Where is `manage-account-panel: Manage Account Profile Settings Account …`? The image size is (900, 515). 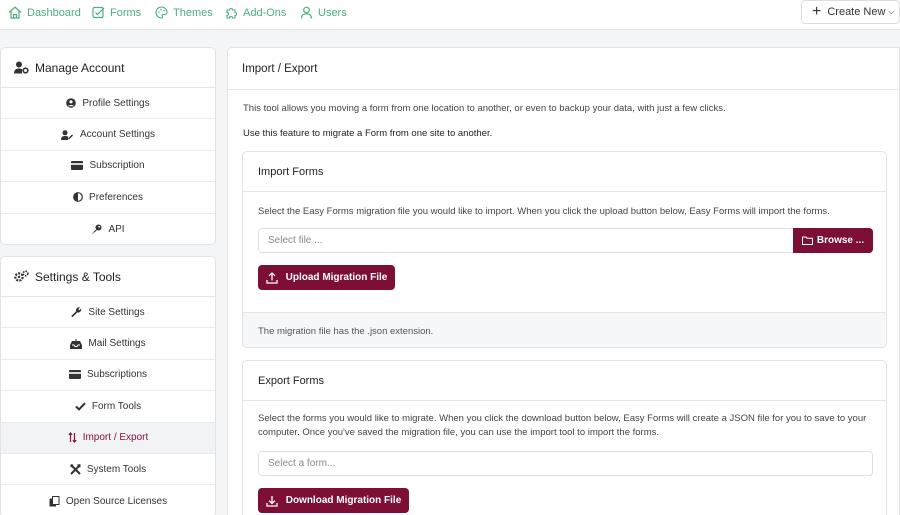 manage-account-panel: Manage Account Profile Settings Account … is located at coordinates (108, 146).